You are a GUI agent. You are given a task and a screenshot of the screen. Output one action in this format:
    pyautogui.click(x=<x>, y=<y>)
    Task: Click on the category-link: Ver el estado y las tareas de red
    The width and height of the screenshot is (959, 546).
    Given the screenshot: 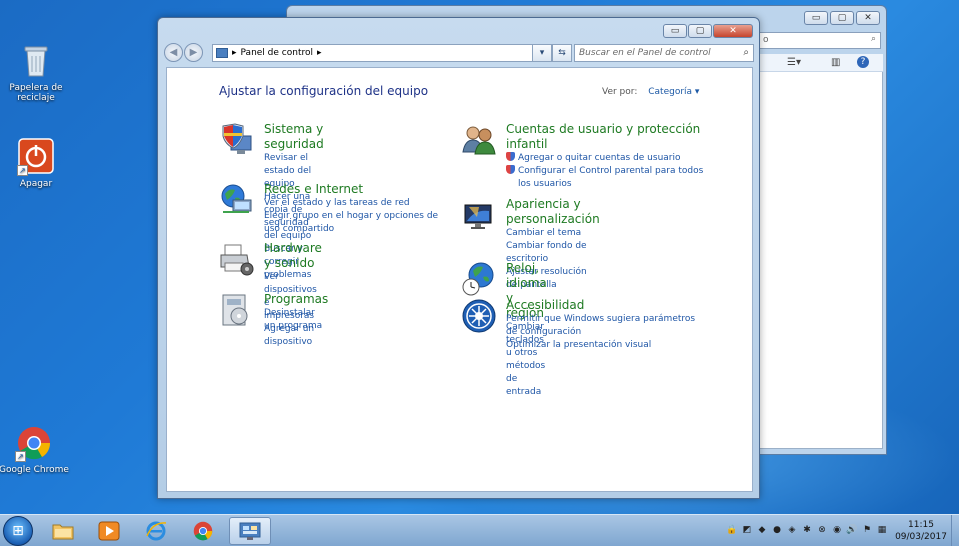 What is the action you would take?
    pyautogui.click(x=354, y=203)
    